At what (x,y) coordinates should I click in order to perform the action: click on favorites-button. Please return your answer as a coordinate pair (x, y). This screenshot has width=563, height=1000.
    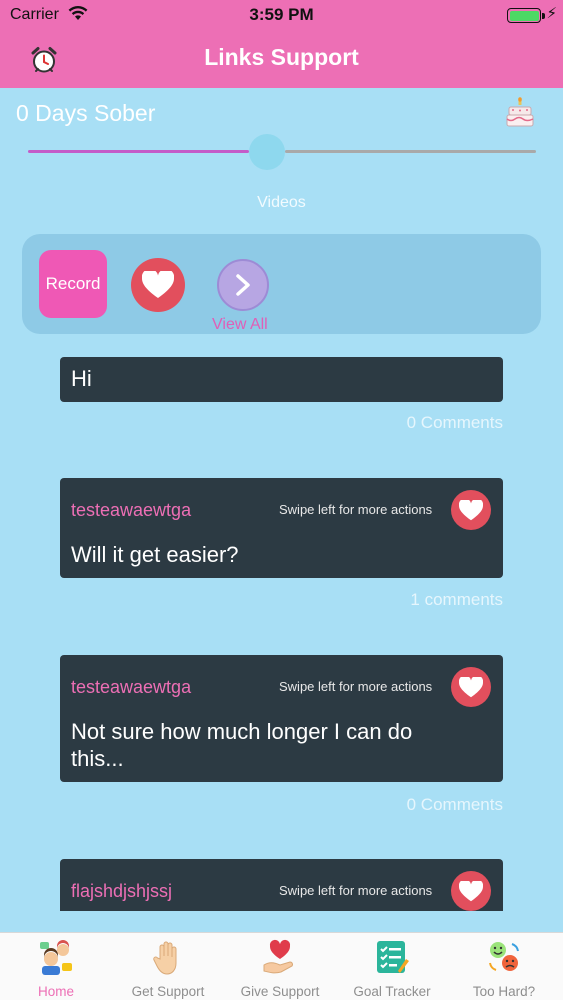
    Looking at the image, I should click on (158, 285).